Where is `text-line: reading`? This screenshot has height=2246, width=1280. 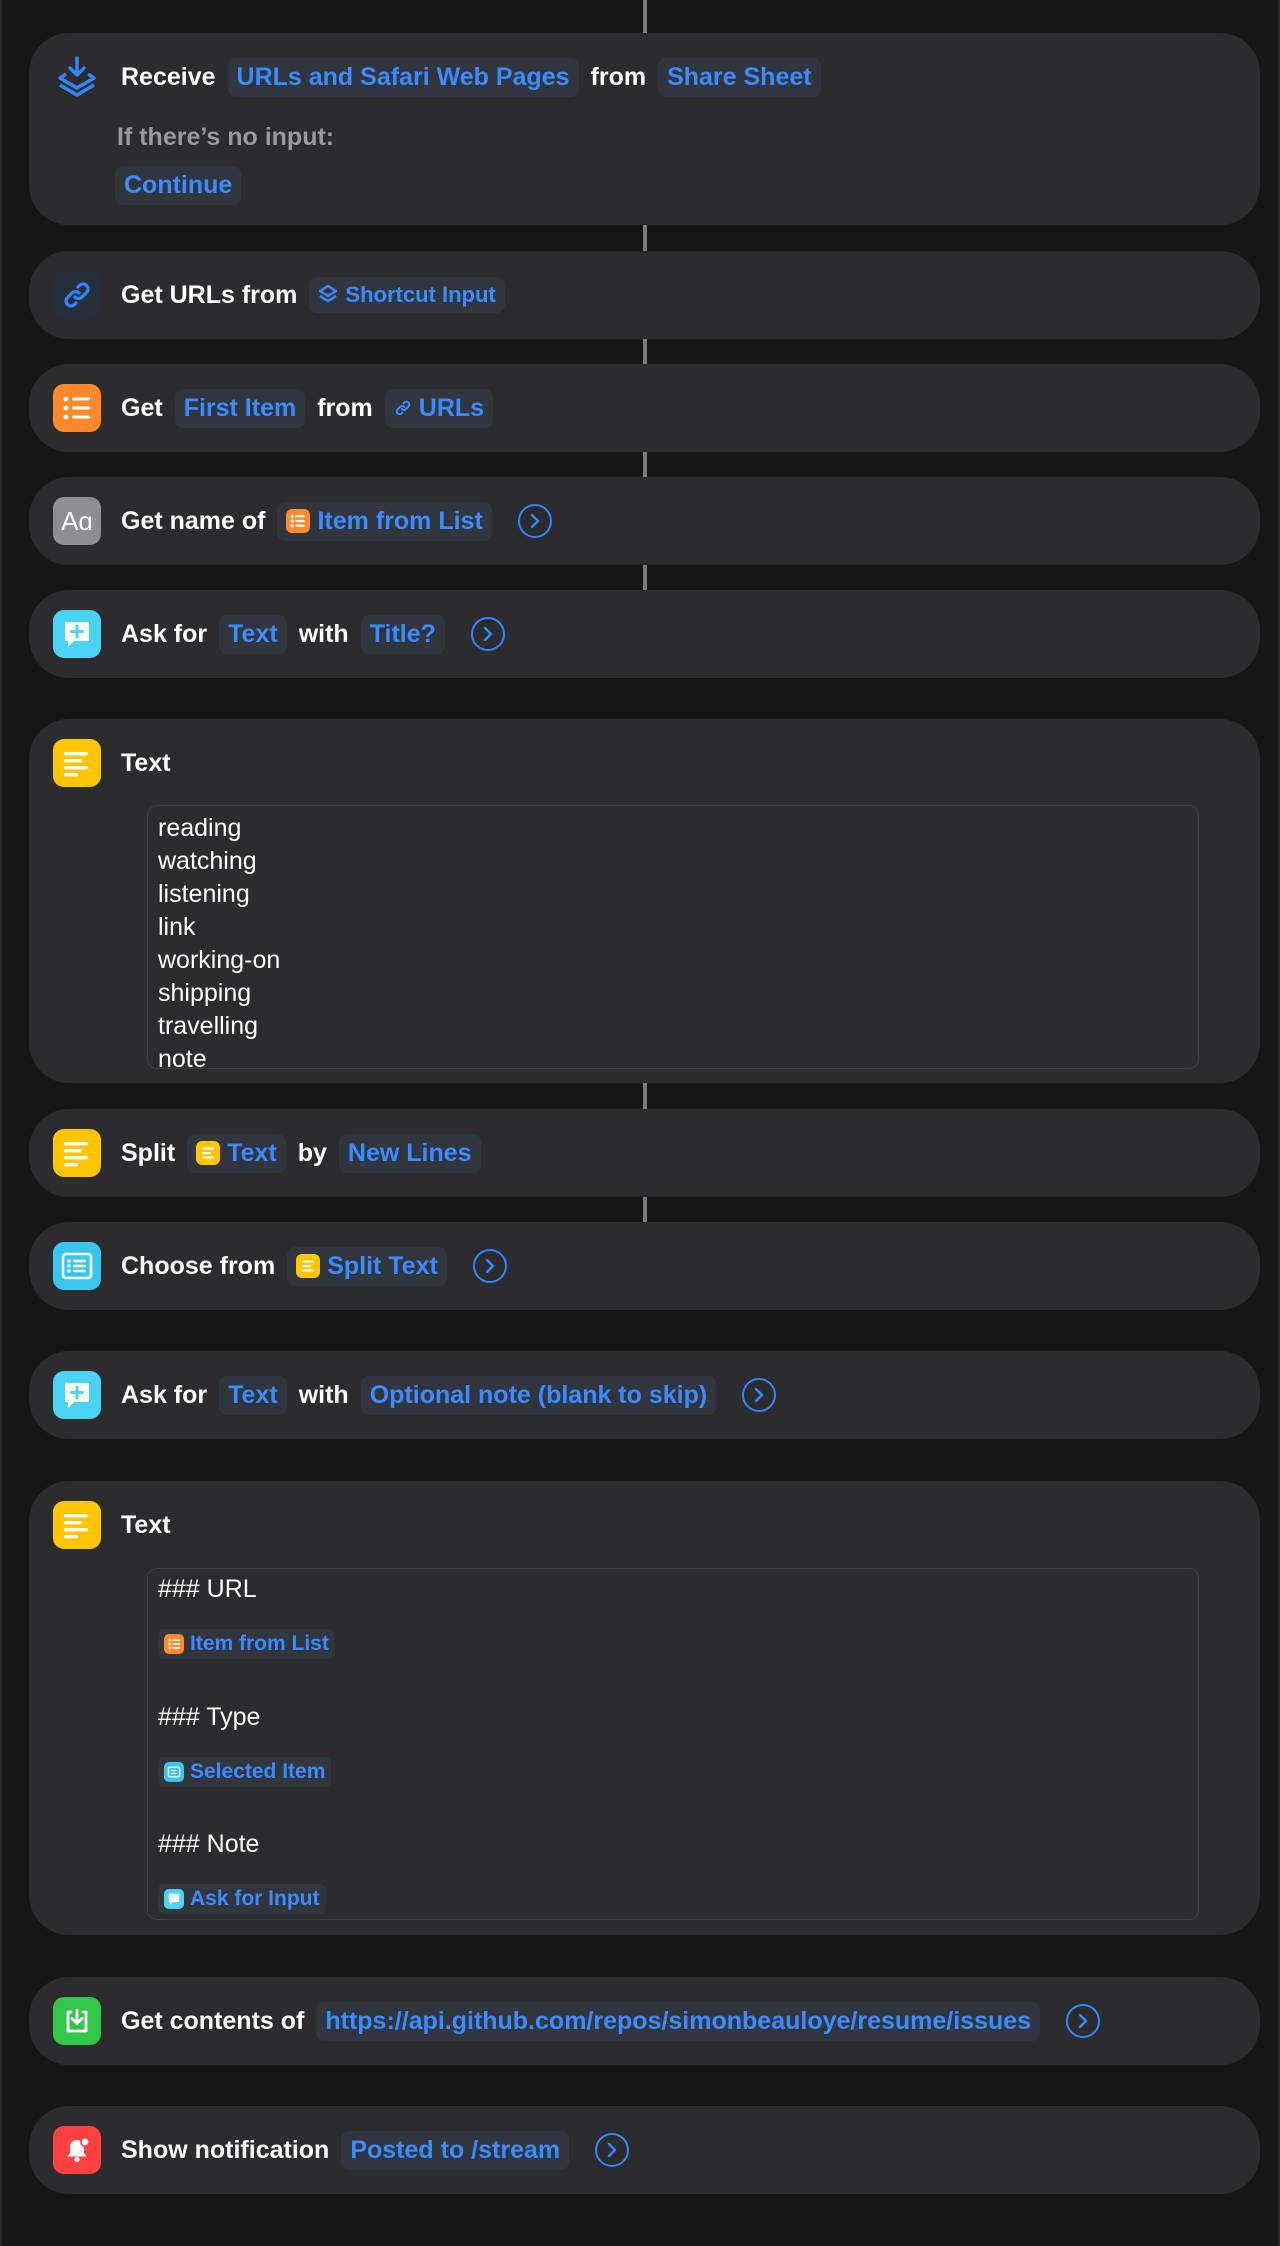 text-line: reading is located at coordinates (200, 828).